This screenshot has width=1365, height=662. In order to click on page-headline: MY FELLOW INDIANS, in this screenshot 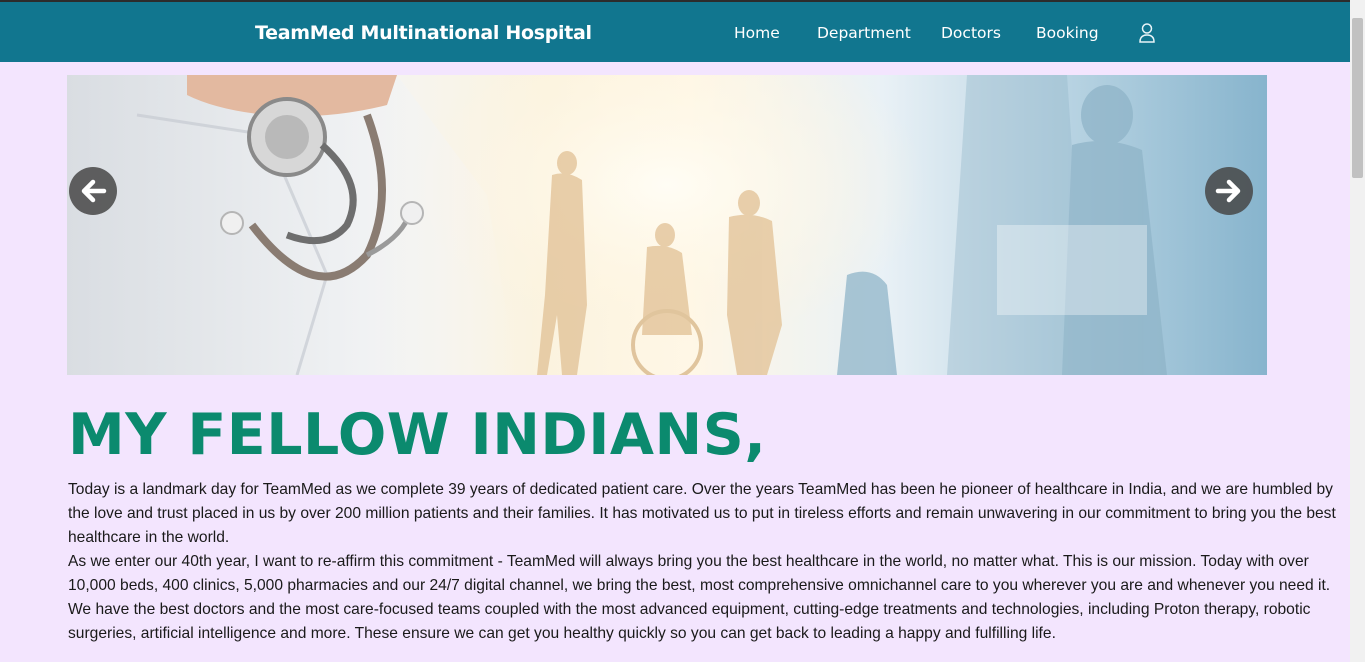, I will do `click(417, 435)`.